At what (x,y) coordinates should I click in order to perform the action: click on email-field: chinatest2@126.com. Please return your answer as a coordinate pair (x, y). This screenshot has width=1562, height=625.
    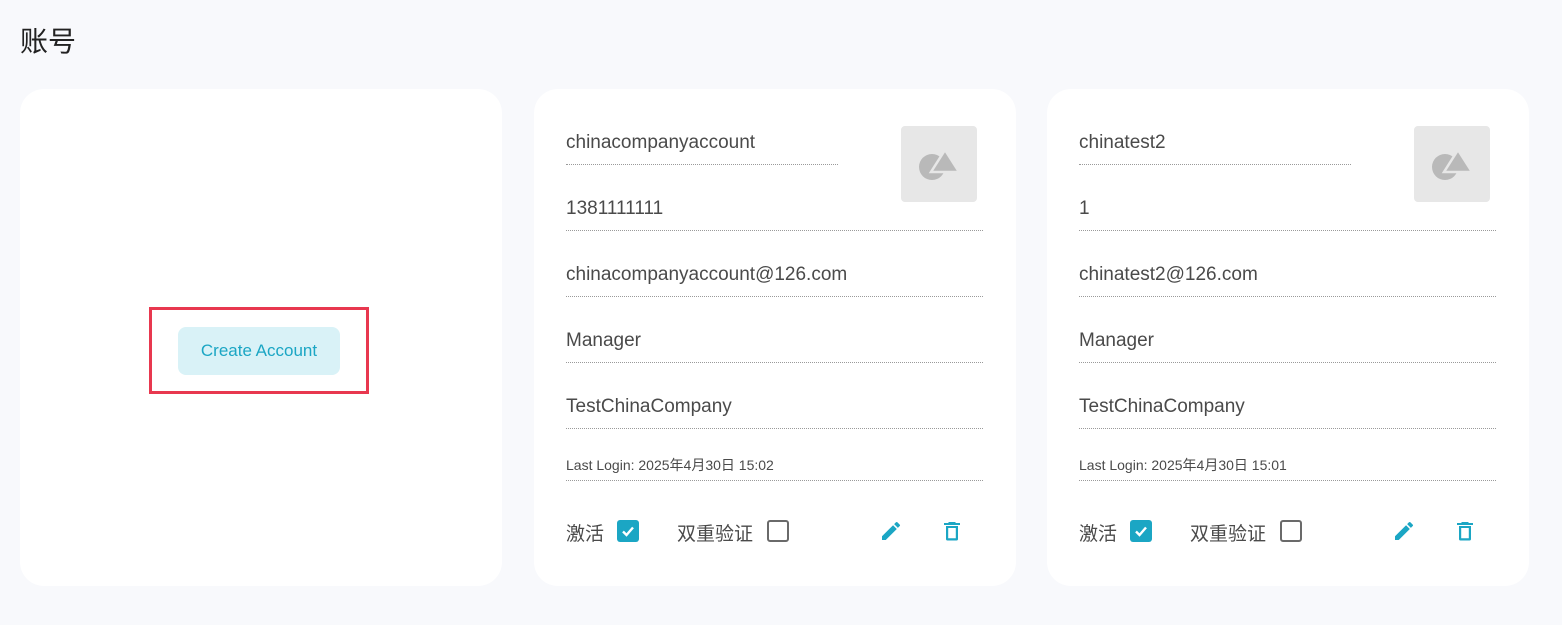
    Looking at the image, I should click on (1287, 280).